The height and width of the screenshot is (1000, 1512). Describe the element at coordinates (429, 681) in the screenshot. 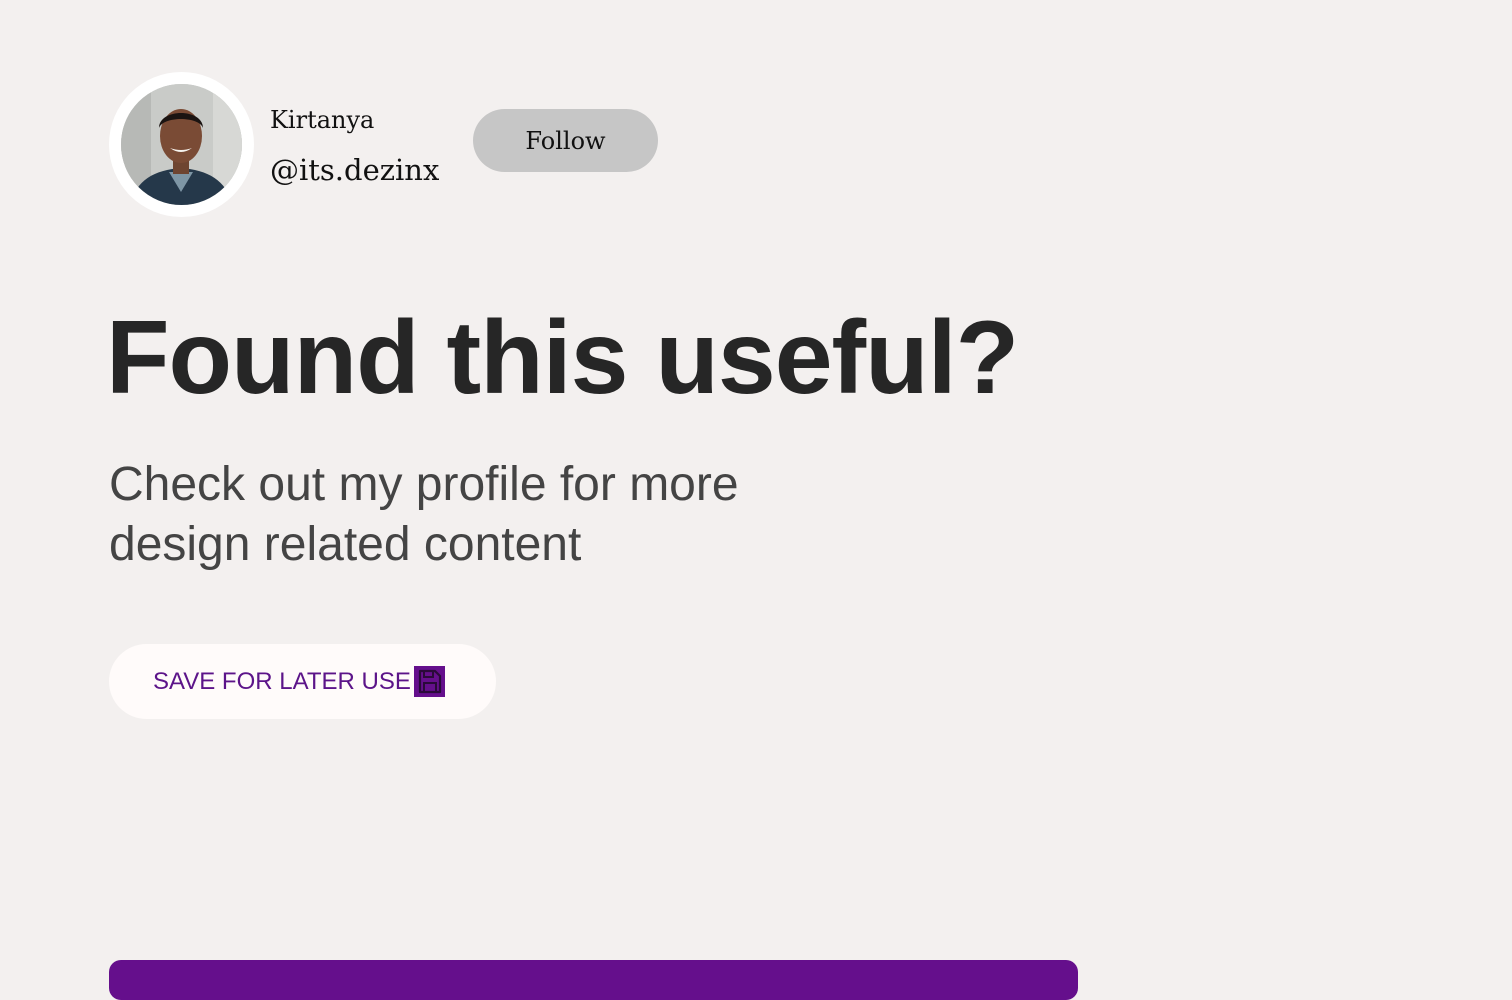

I see `floppy-disk-icon` at that location.